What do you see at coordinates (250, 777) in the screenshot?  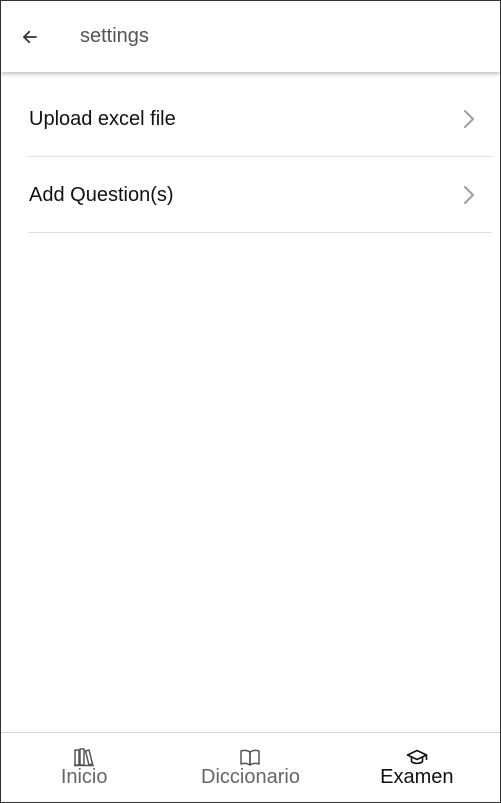 I see `nav-label: Diccionario` at bounding box center [250, 777].